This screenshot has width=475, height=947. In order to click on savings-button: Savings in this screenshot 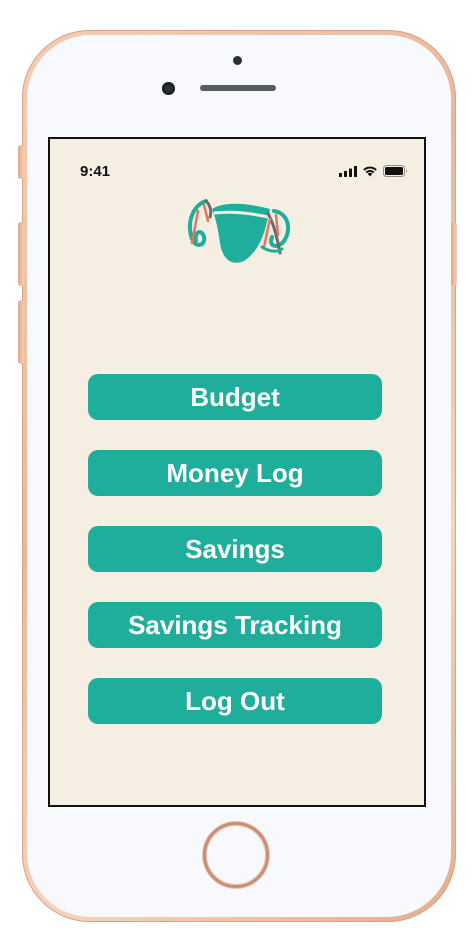, I will do `click(235, 549)`.